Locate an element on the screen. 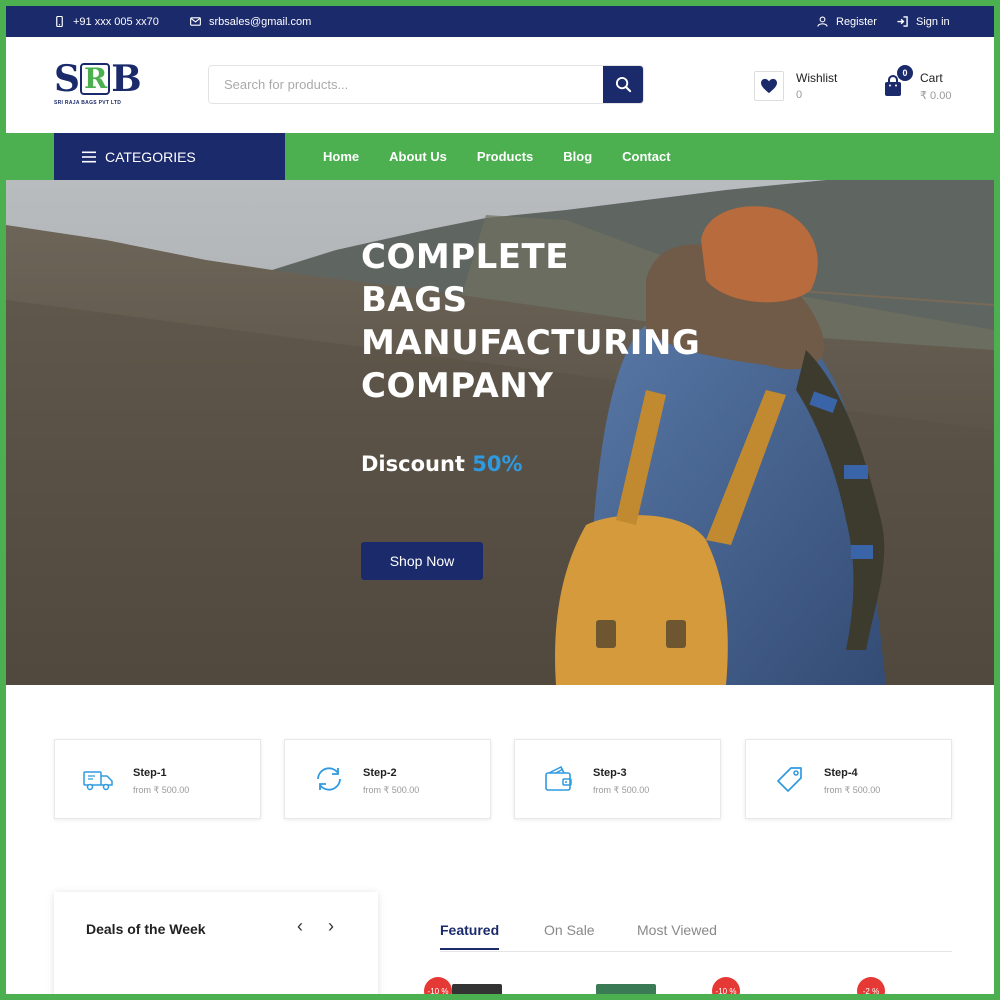 This screenshot has height=1000, width=1000. search-bar is located at coordinates (426, 84).